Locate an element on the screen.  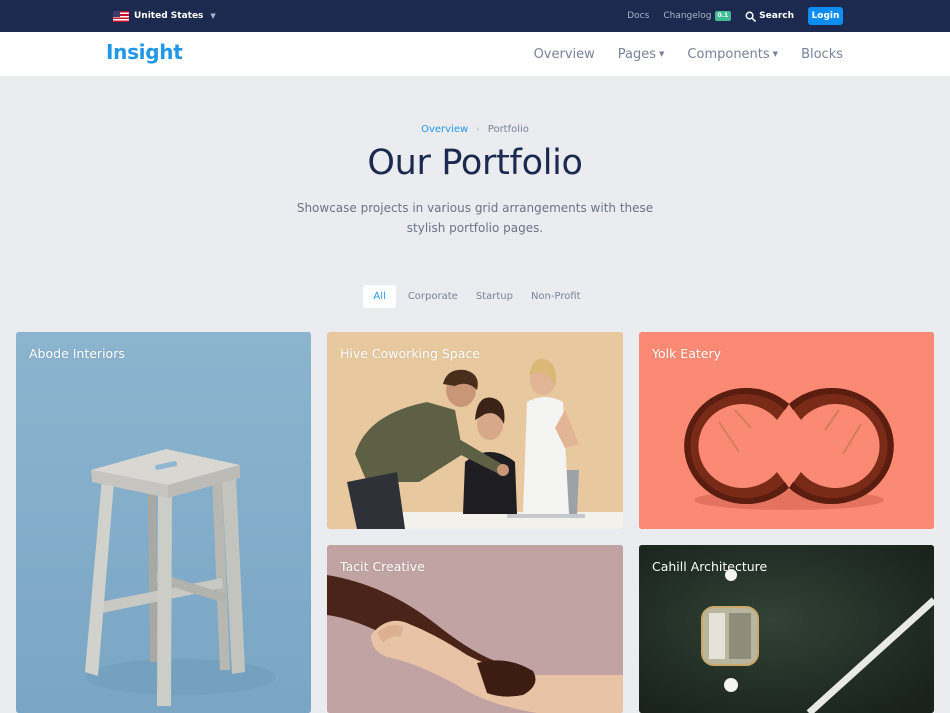
filter-non-profit: Non-Profit is located at coordinates (556, 296).